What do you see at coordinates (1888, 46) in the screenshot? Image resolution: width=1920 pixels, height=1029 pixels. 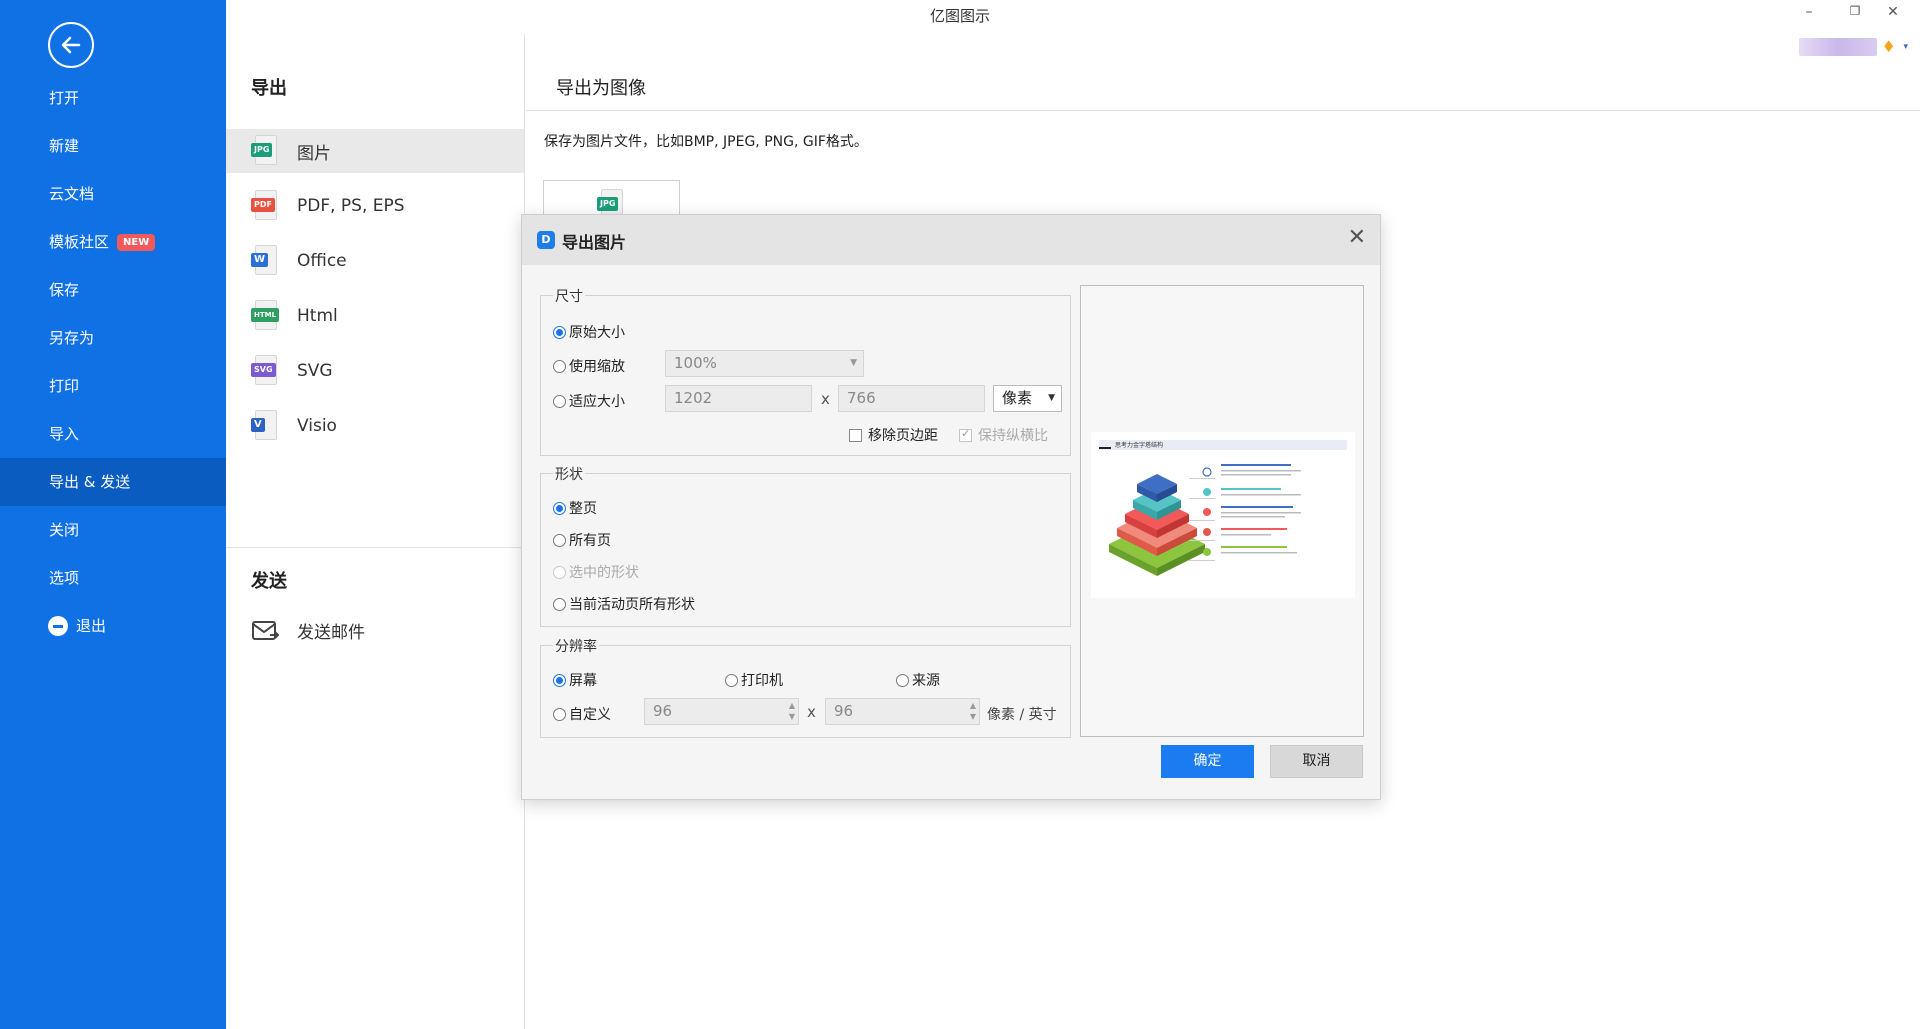 I see `vip-diamond-icon: ♦` at bounding box center [1888, 46].